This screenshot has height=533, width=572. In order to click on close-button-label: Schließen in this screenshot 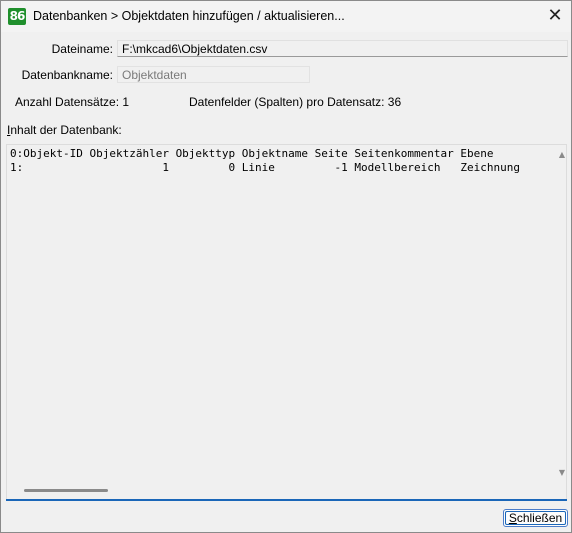, I will do `click(535, 518)`.